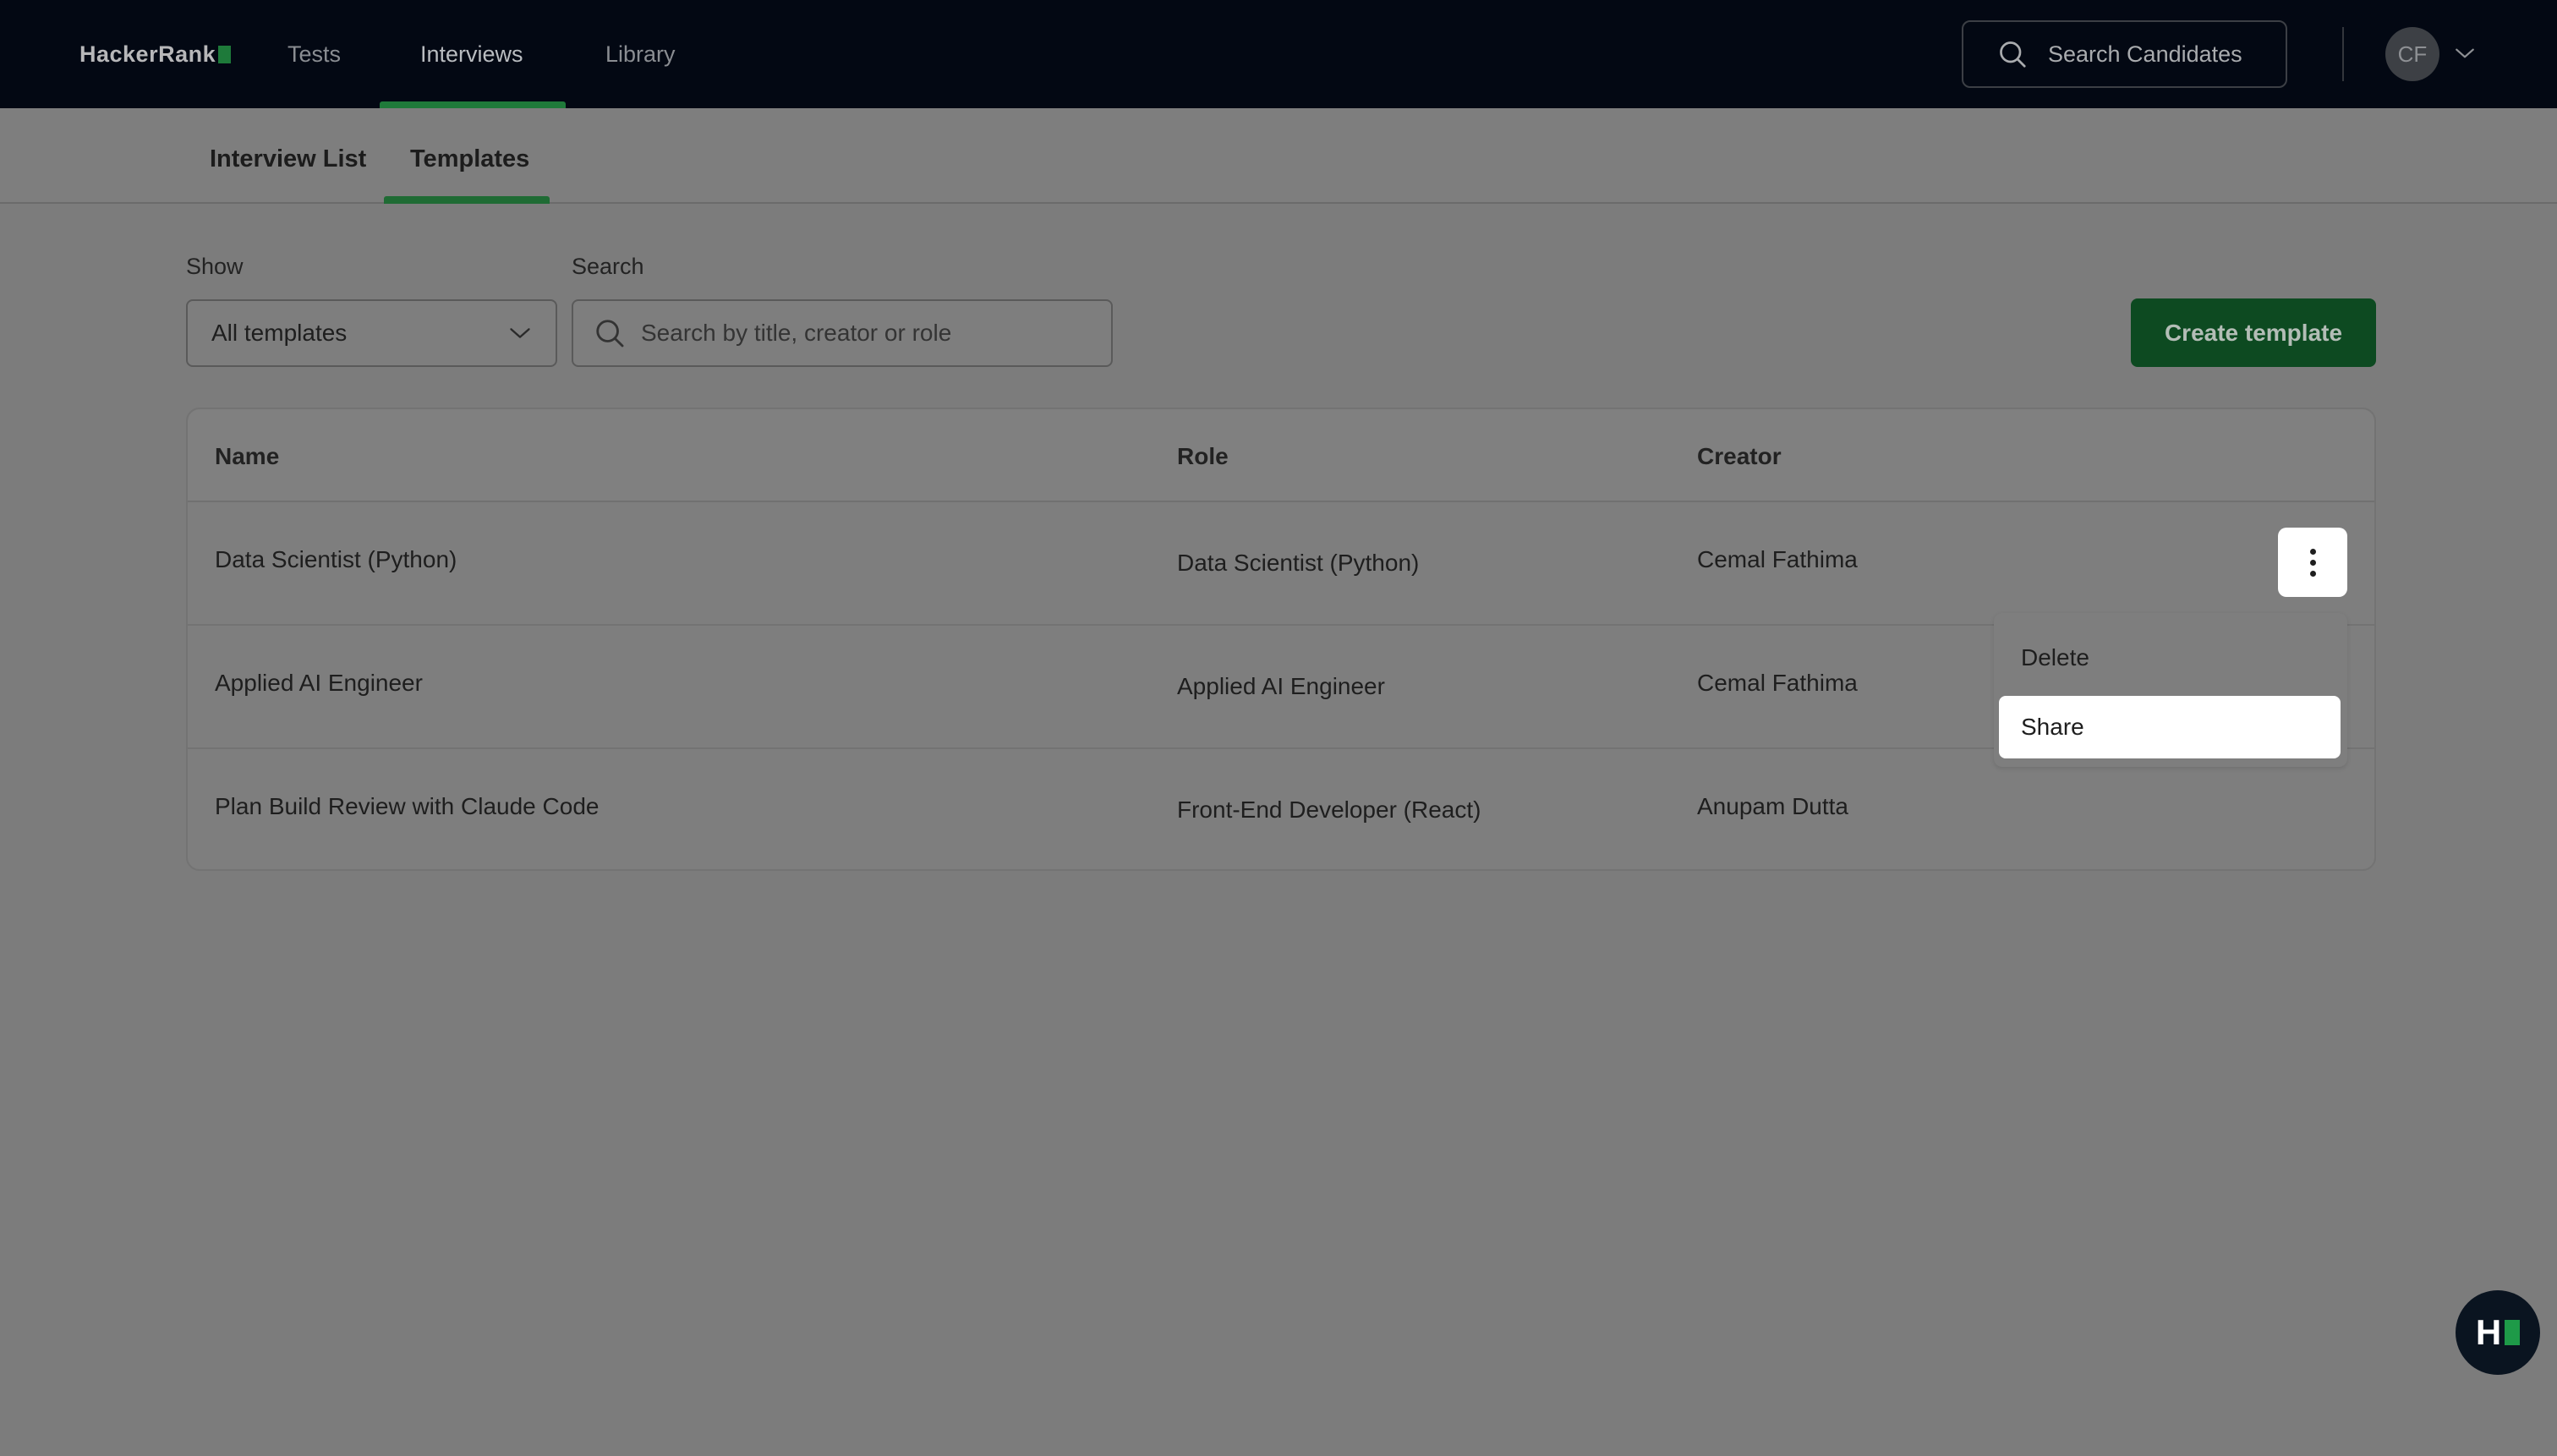  I want to click on template-search-field, so click(842, 333).